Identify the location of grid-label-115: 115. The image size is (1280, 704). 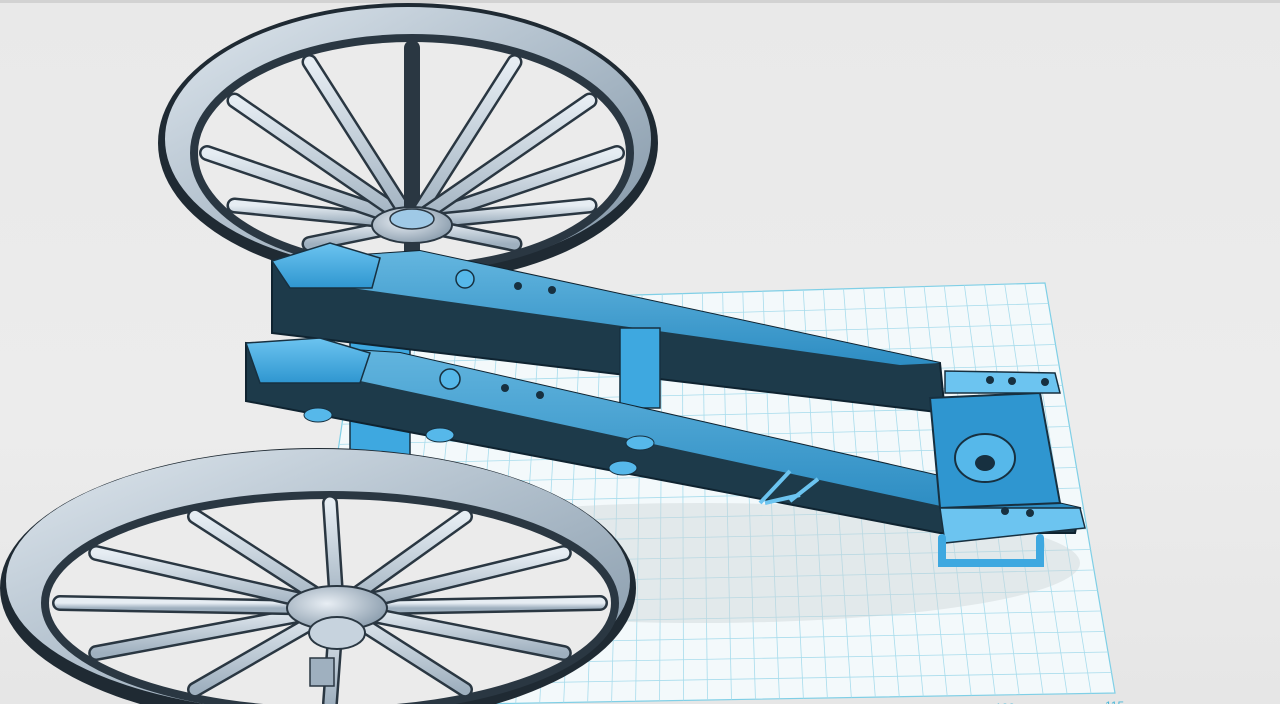
(1114, 701).